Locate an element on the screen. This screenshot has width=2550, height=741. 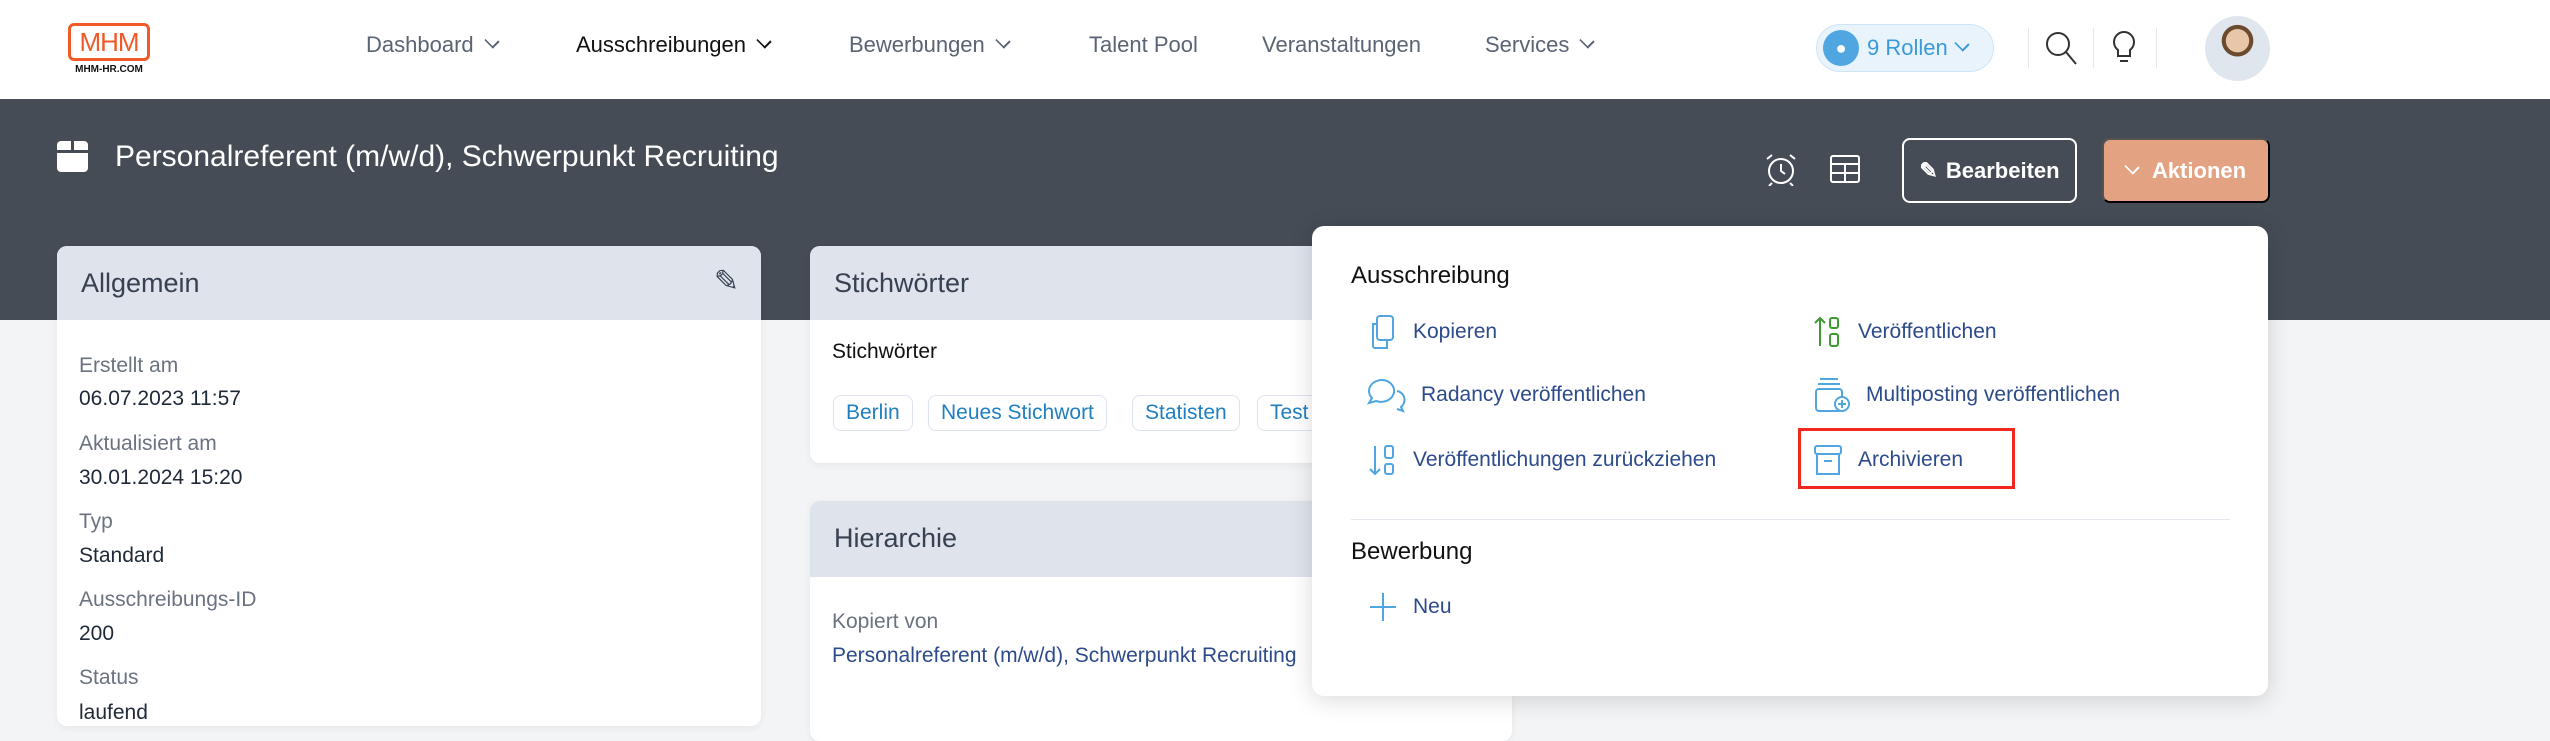
nav-veranstaltungen: Veranstaltungen is located at coordinates (1341, 45).